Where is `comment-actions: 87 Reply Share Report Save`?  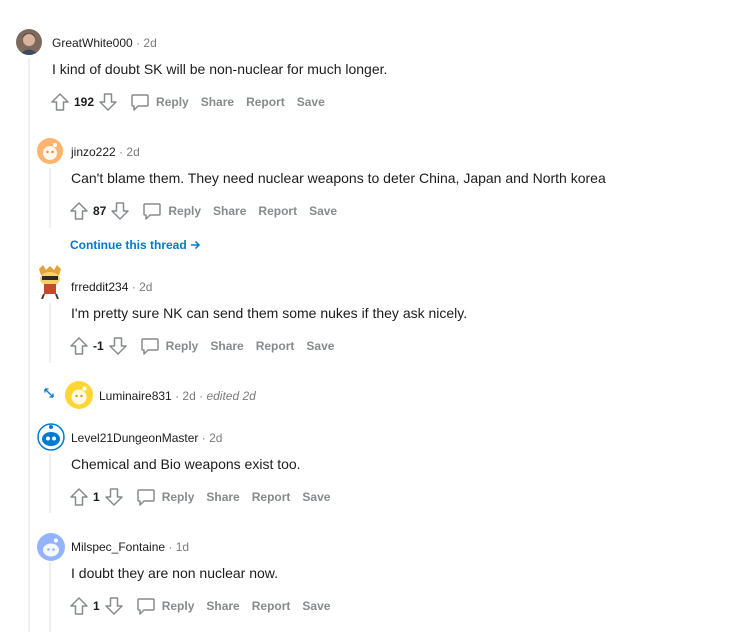
comment-actions: 87 Reply Share Report Save is located at coordinates (203, 211).